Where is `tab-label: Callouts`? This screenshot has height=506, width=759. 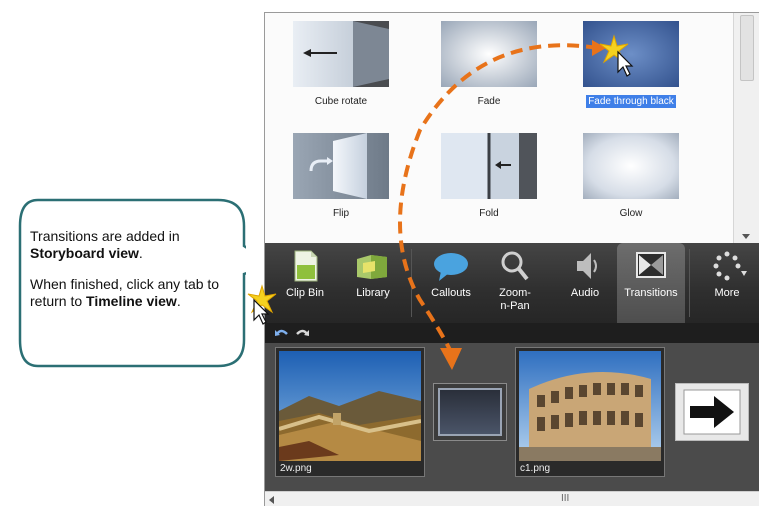
tab-label: Callouts is located at coordinates (451, 293).